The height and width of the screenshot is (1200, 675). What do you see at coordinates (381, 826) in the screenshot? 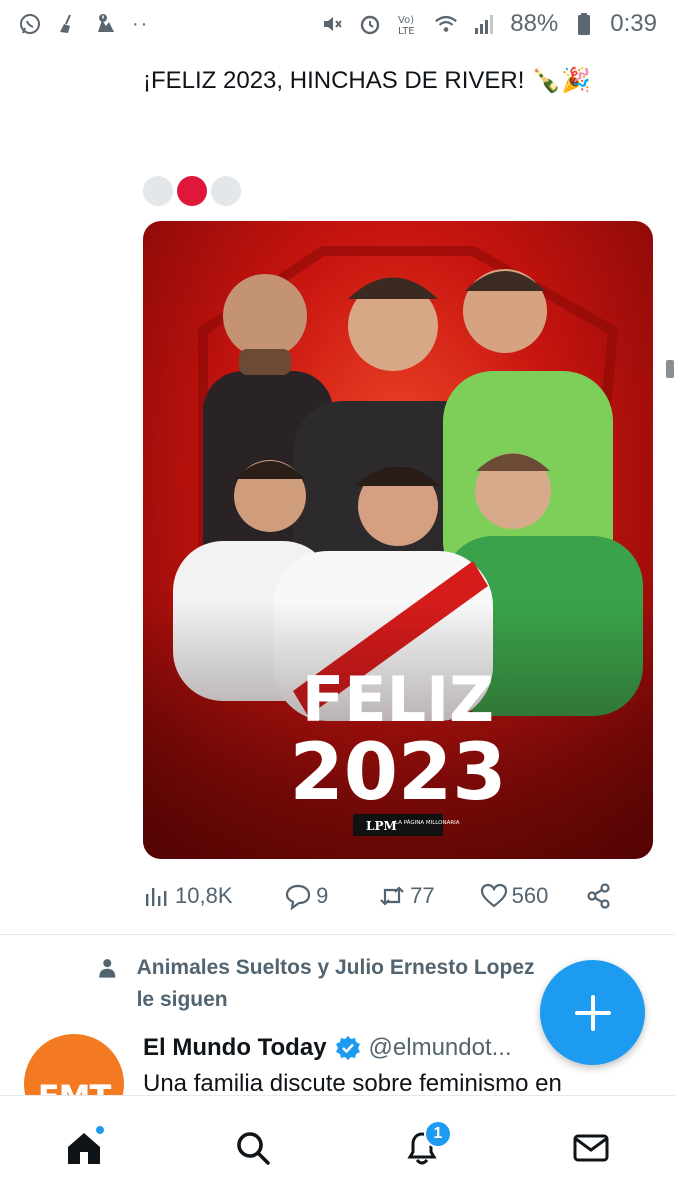
I see `media-brand-mark: LPM` at bounding box center [381, 826].